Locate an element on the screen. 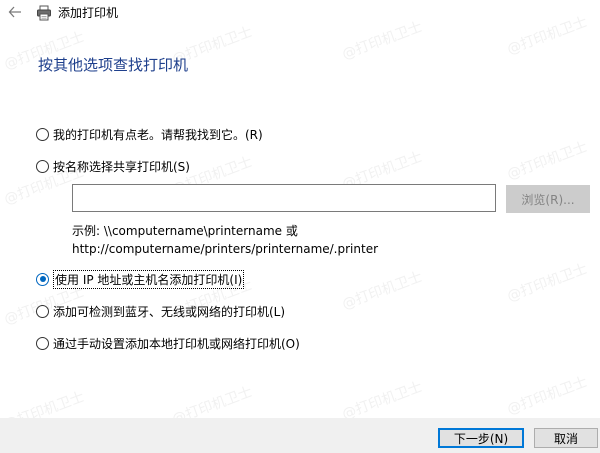 The image size is (600, 453). option-shared-printer: 按名称选择共享打印机(S) is located at coordinates (113, 166).